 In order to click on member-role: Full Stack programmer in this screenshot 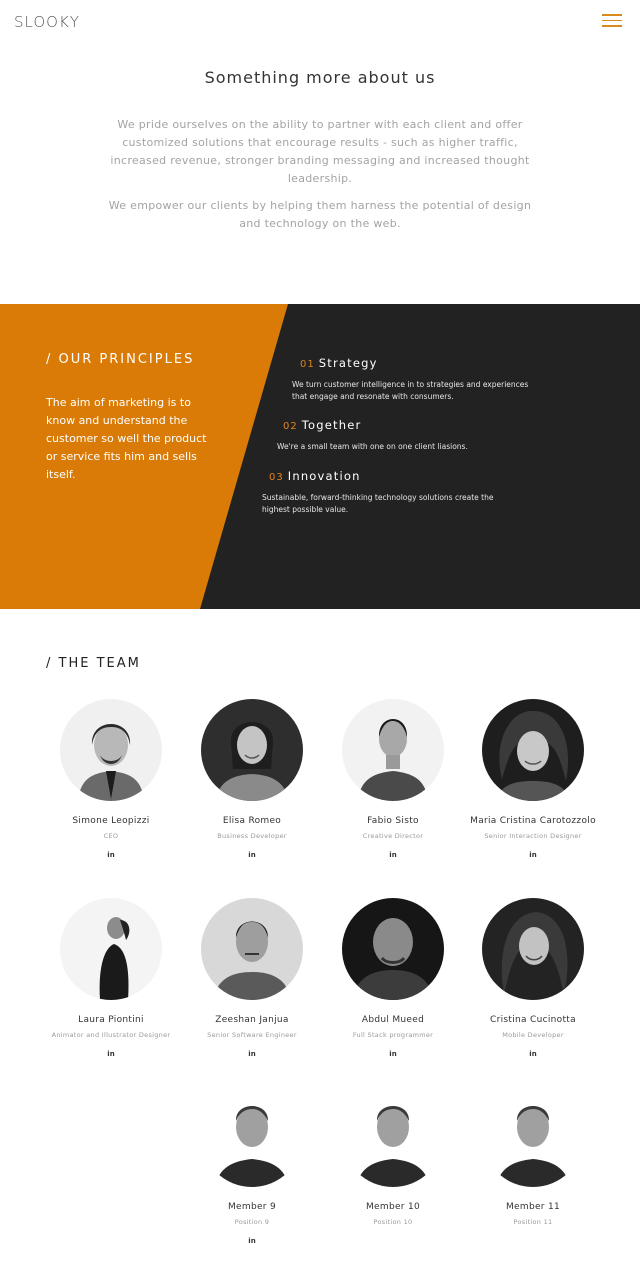, I will do `click(393, 1035)`.